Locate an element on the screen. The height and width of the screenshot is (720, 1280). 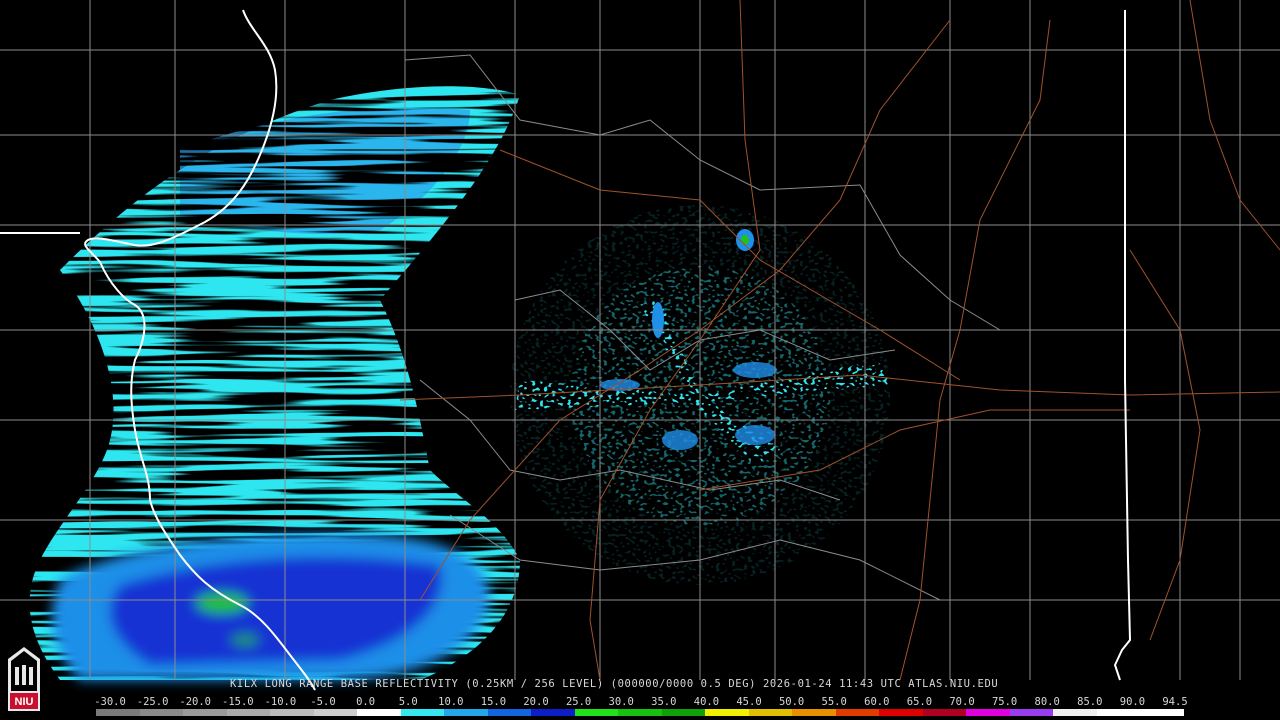
scale-tick-label: -5.0 is located at coordinates (323, 702).